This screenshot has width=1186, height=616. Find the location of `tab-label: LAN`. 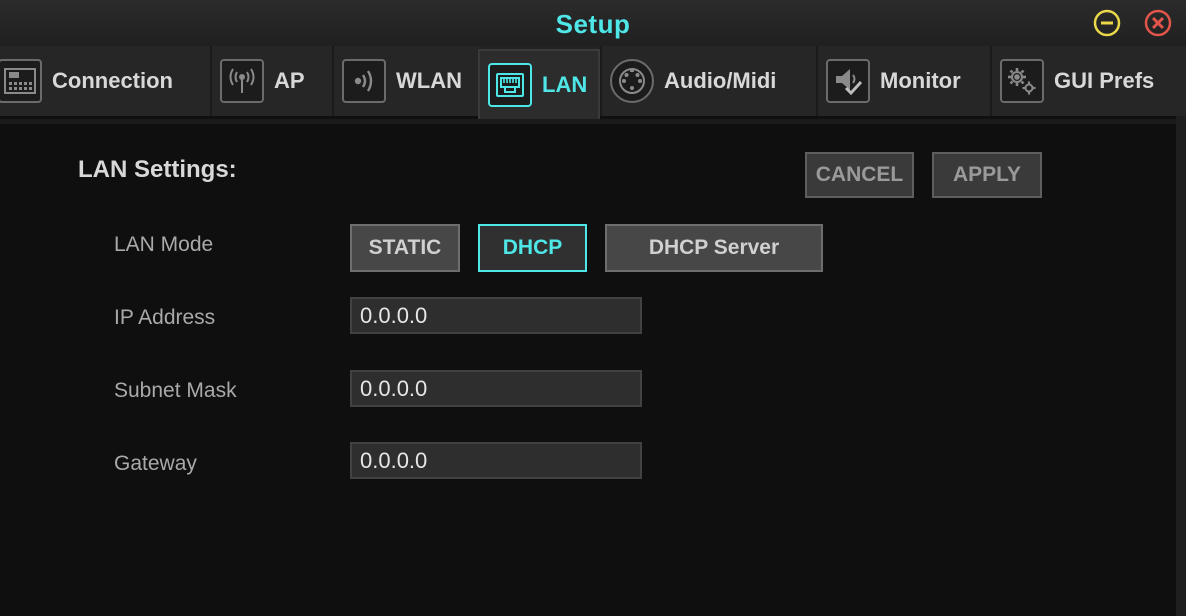

tab-label: LAN is located at coordinates (565, 84).